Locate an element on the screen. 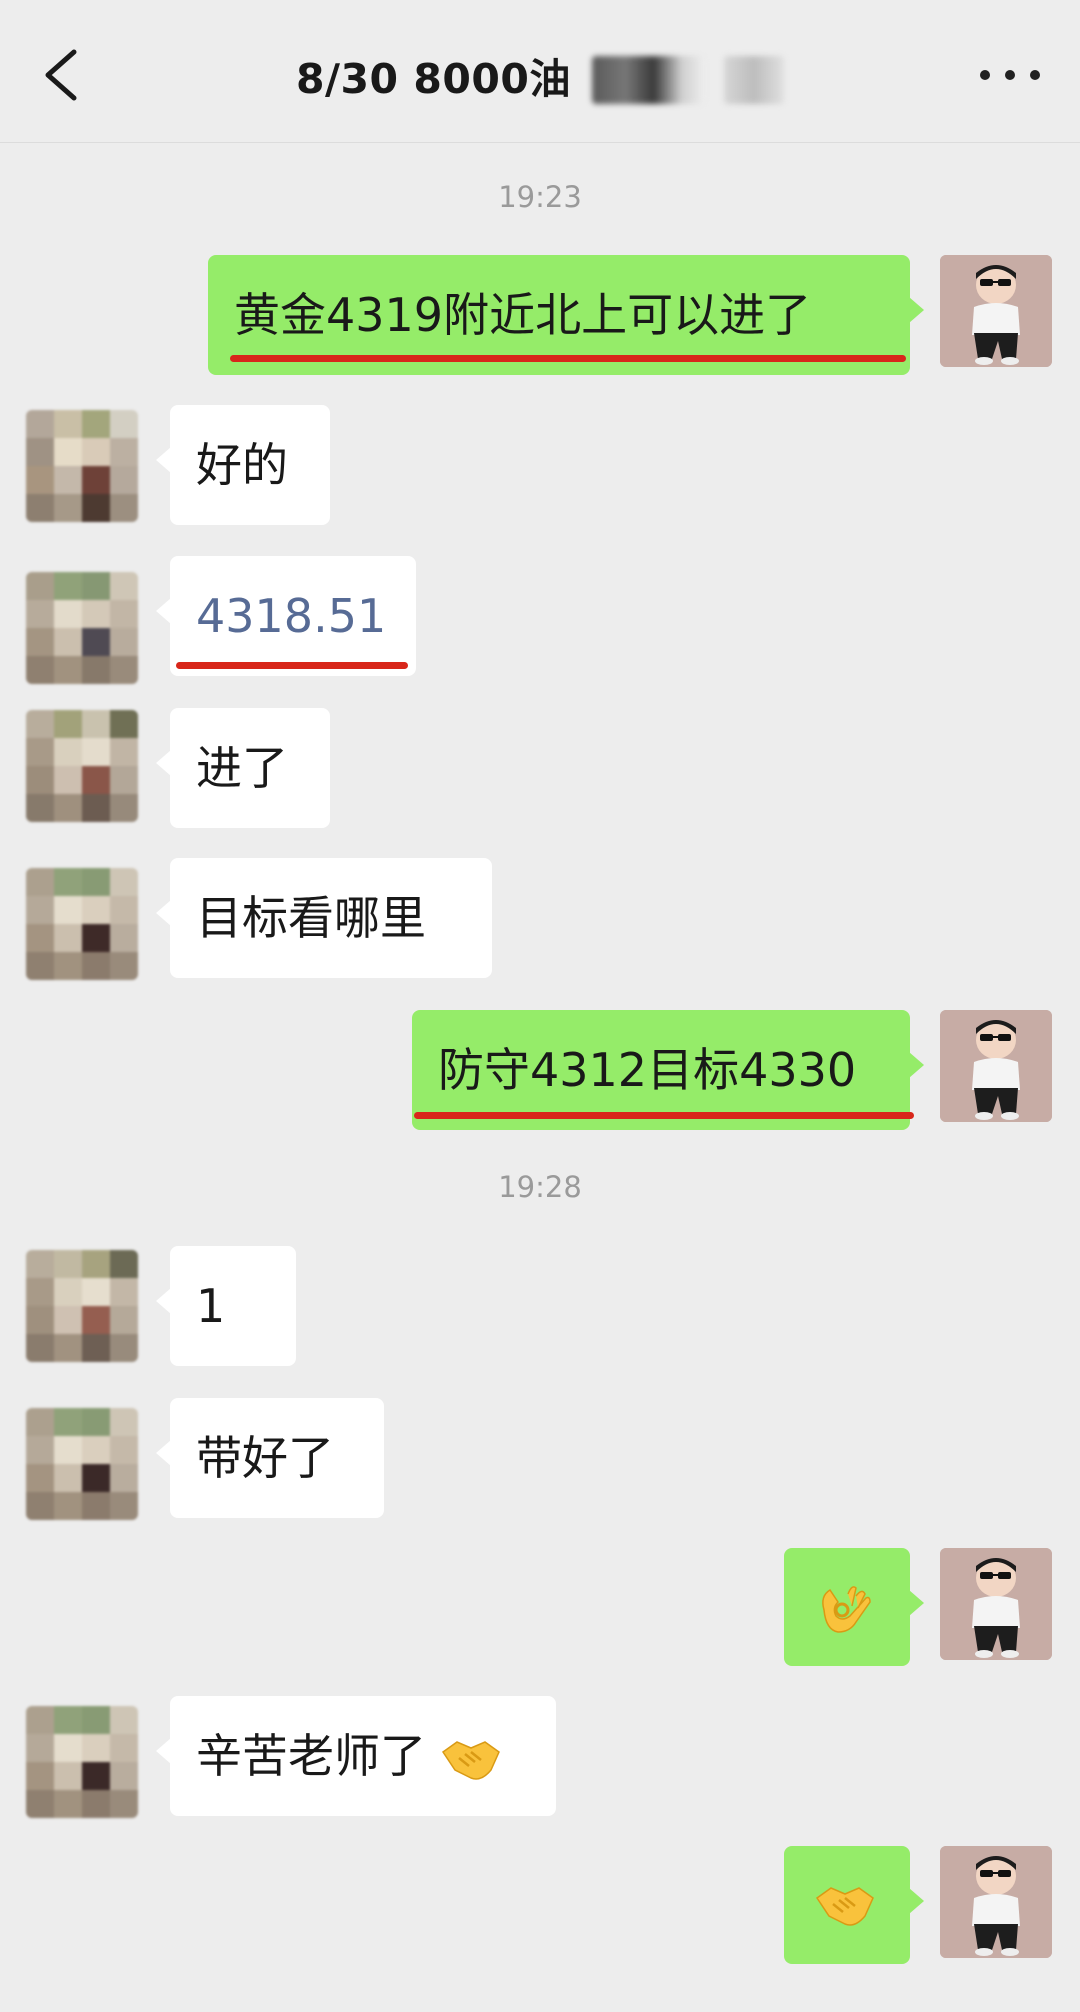 This screenshot has height=2012, width=1080. incoming-message: 辛苦老师了 is located at coordinates (356, 1756).